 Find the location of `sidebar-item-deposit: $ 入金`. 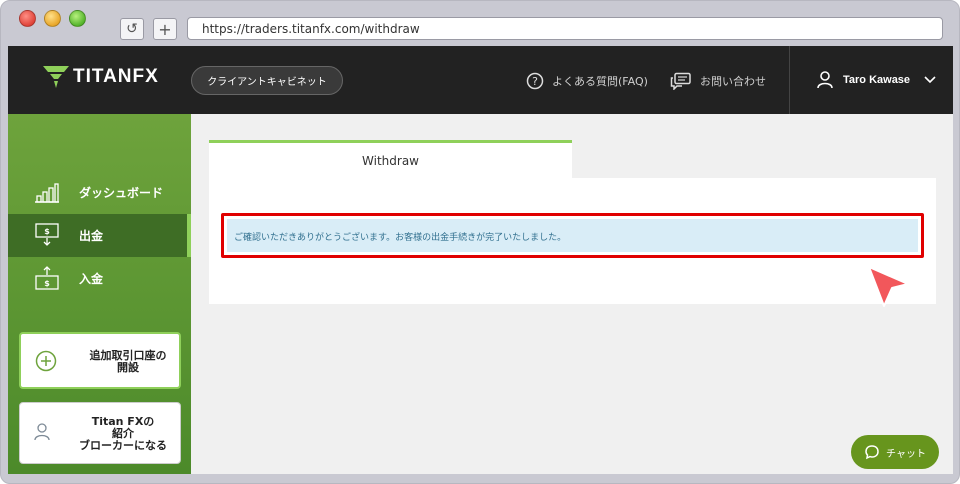

sidebar-item-deposit: $ 入金 is located at coordinates (99, 278).